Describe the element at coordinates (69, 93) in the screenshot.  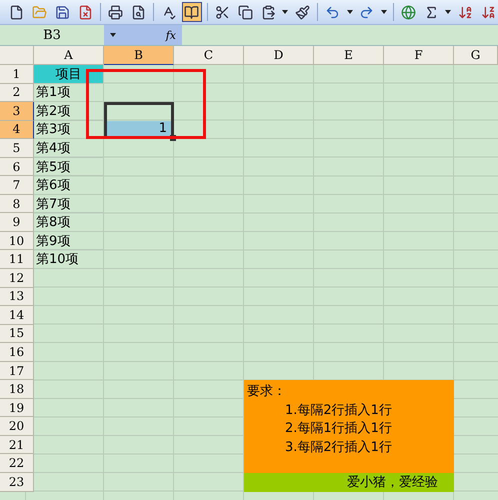
I see `table-cell: 第1项` at that location.